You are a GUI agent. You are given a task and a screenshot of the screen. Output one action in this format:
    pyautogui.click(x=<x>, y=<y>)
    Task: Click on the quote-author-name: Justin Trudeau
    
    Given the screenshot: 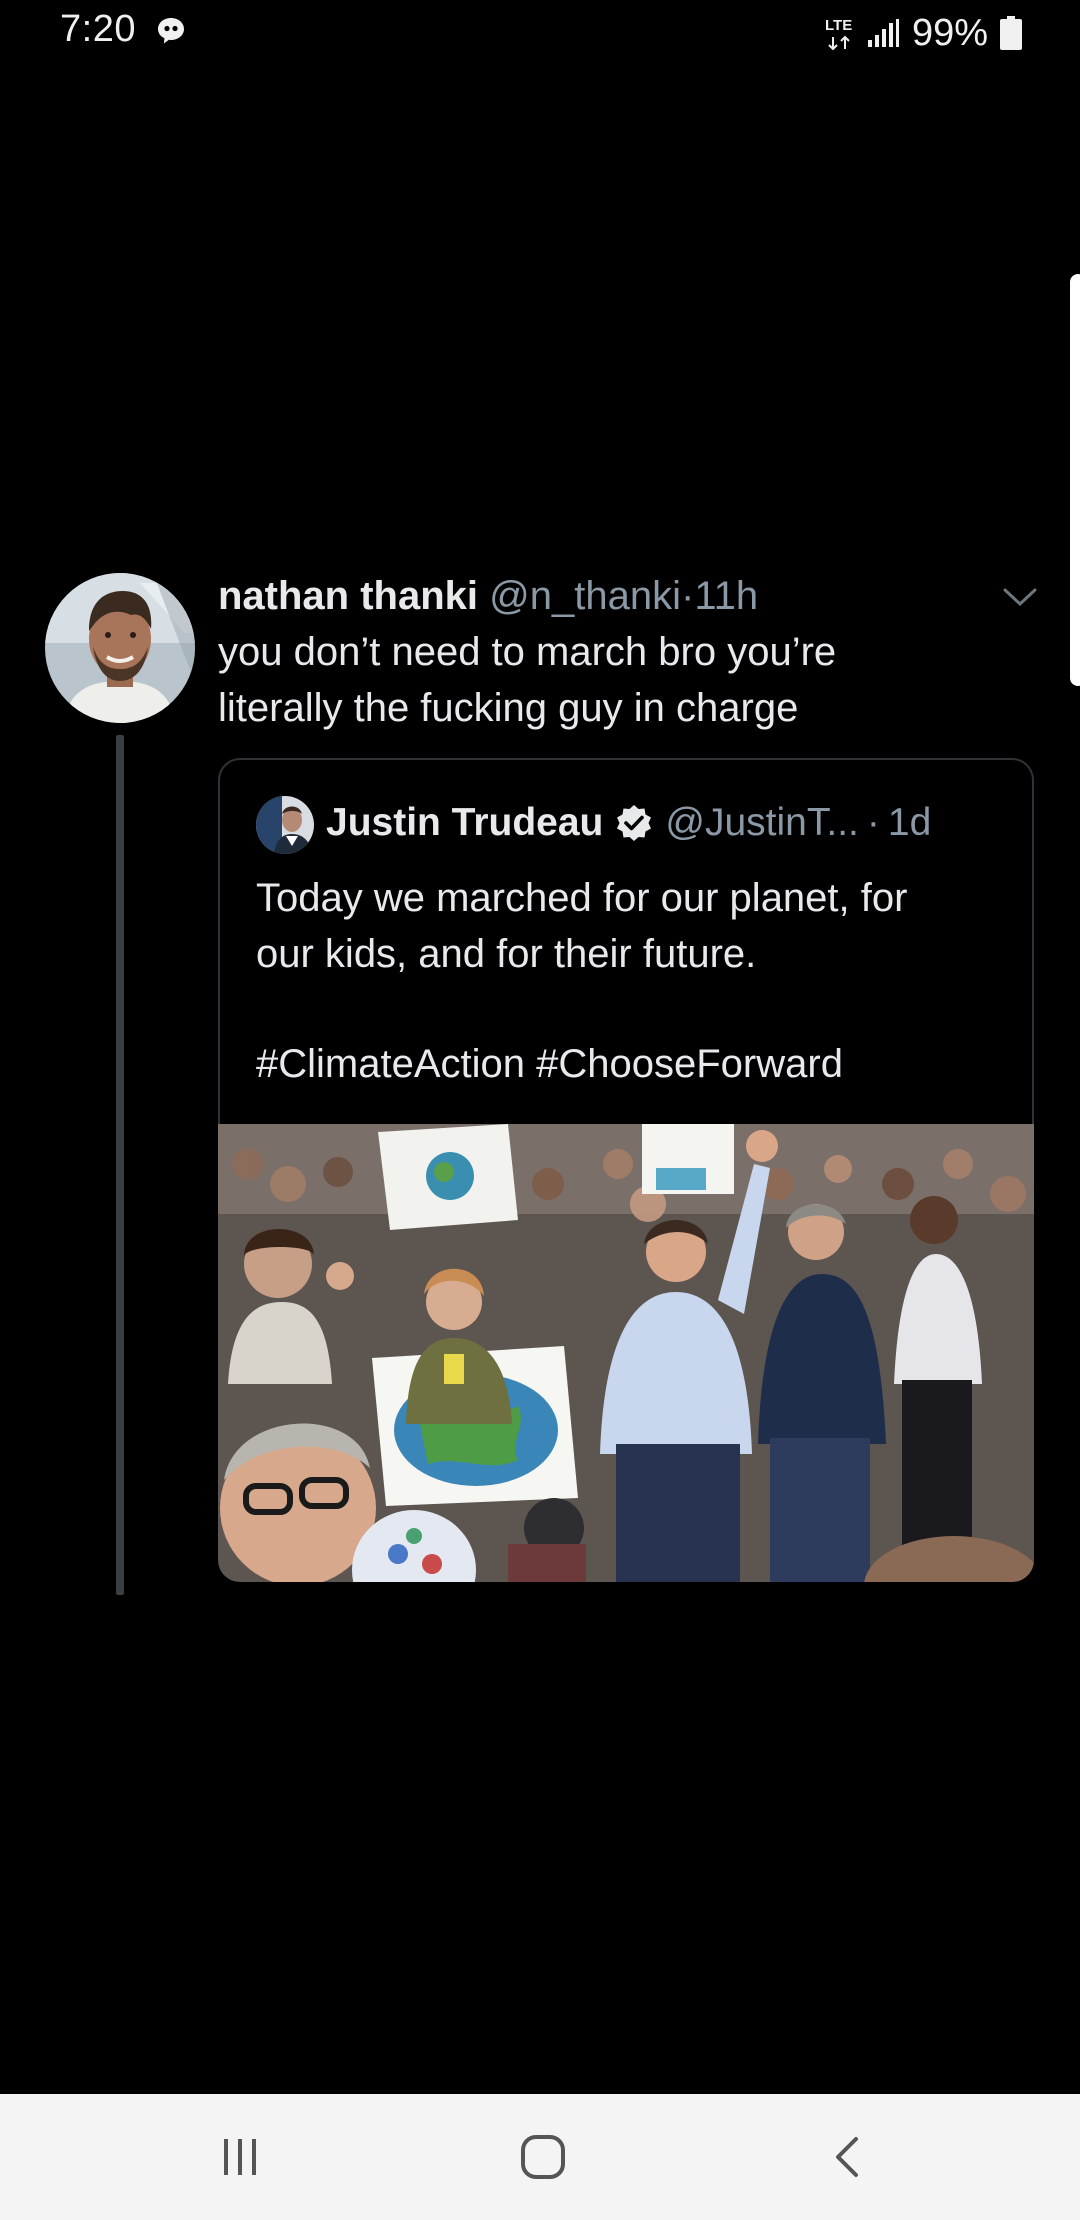 What is the action you would take?
    pyautogui.click(x=464, y=823)
    